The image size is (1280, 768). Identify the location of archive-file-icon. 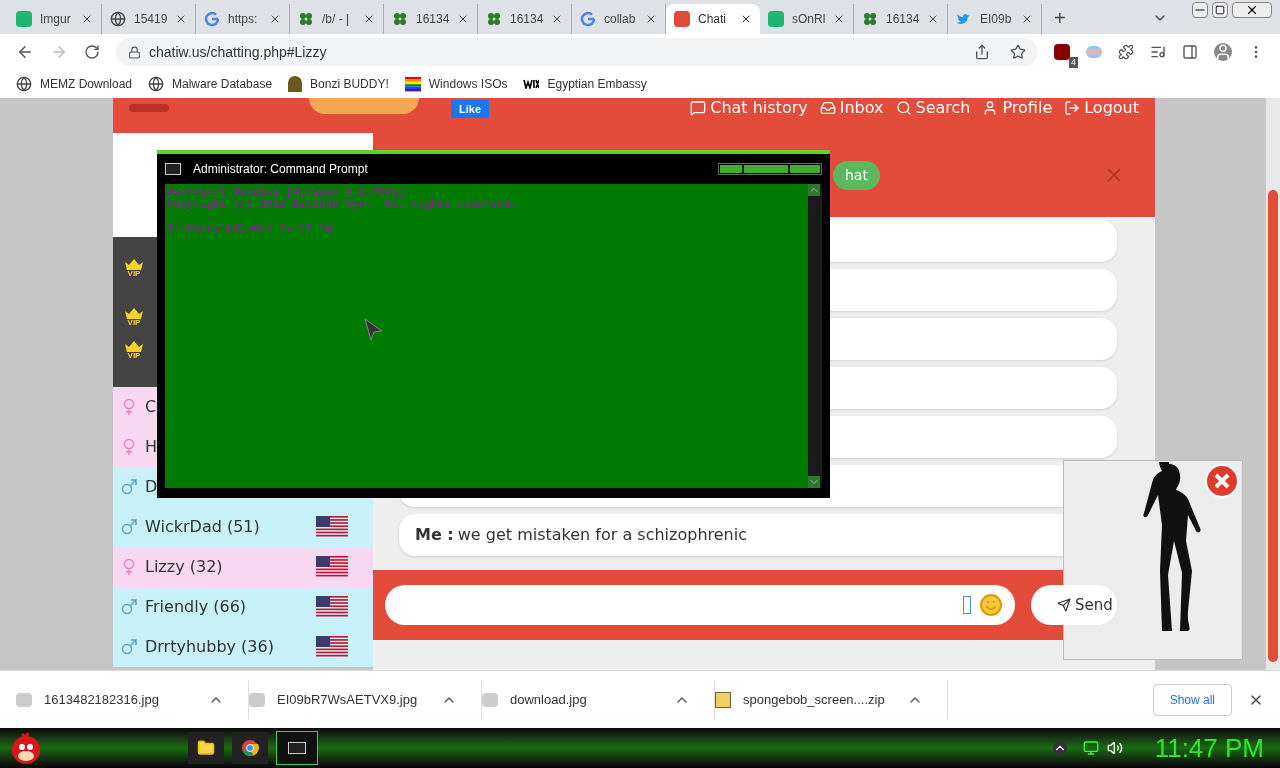
(723, 699).